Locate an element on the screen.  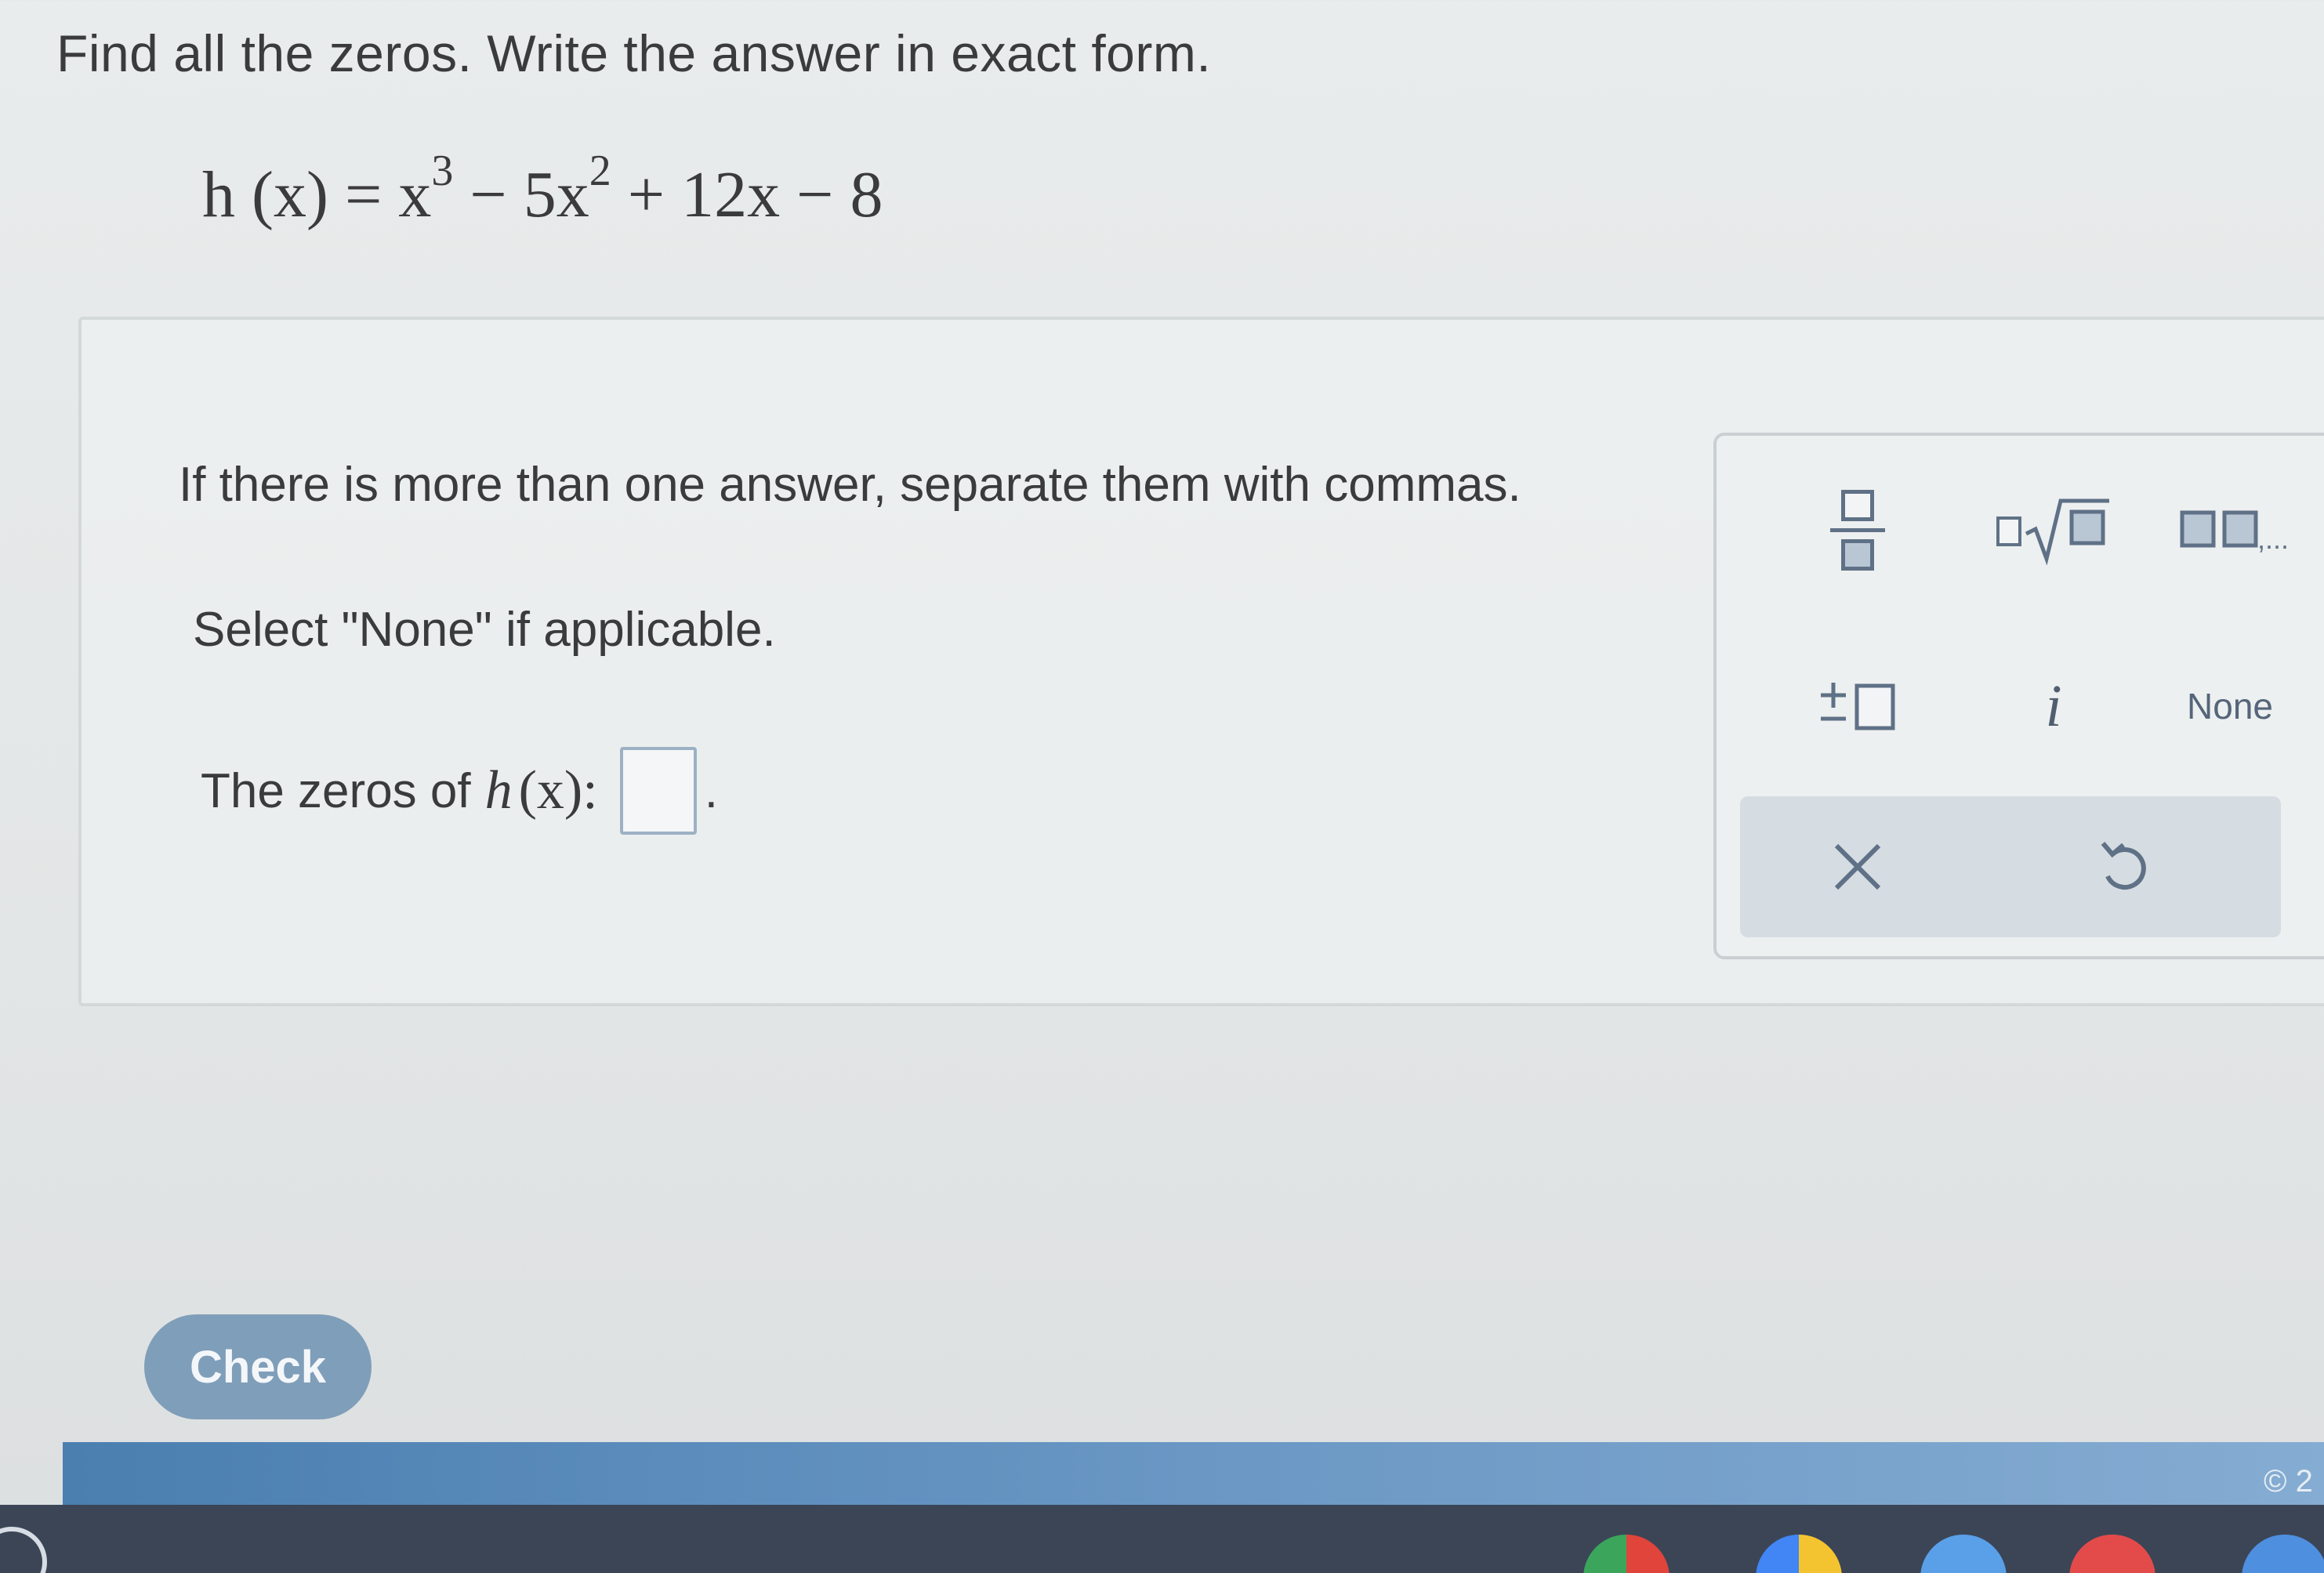
answer-input is located at coordinates (658, 791).